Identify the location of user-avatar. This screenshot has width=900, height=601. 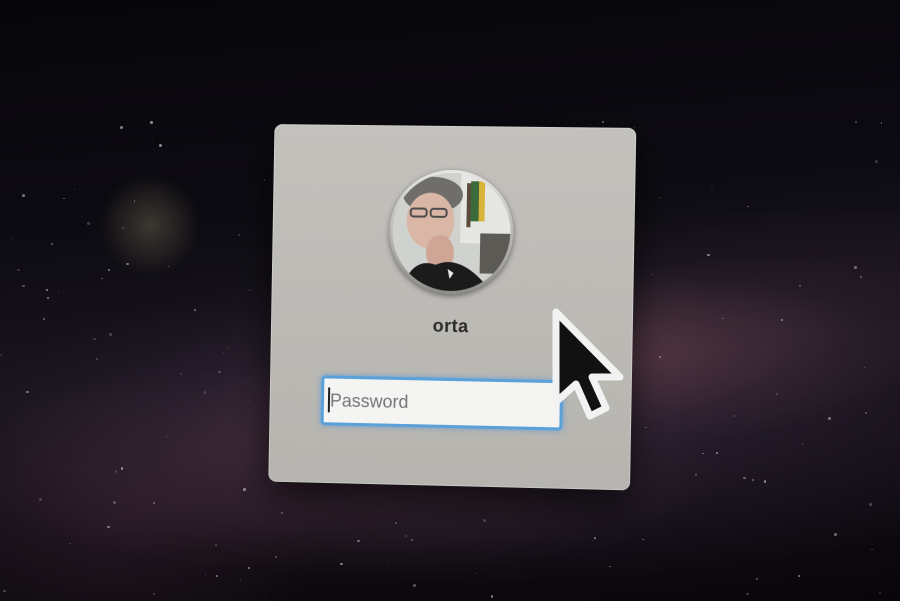
(451, 232).